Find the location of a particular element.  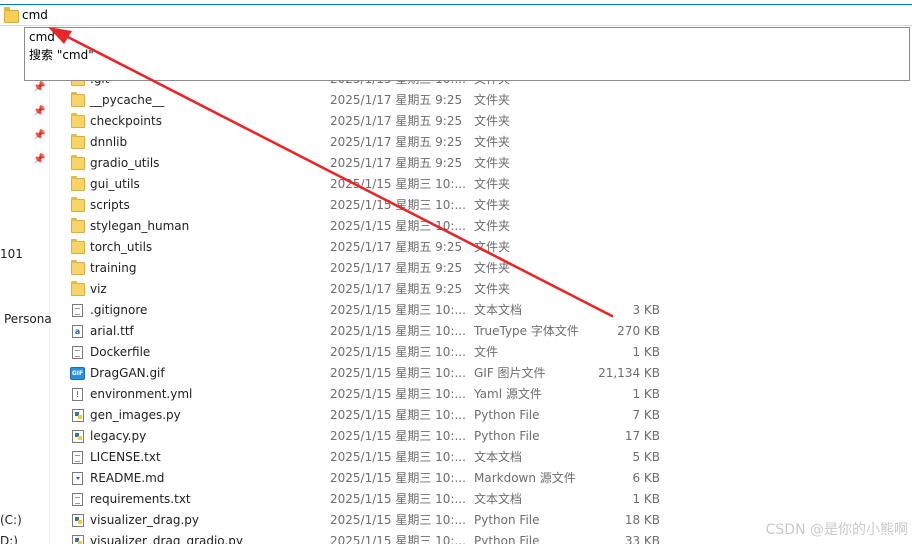

navigation-pane: 📌 📌 📌 📌 101 Persona (C:) D:) is located at coordinates (26, 285).